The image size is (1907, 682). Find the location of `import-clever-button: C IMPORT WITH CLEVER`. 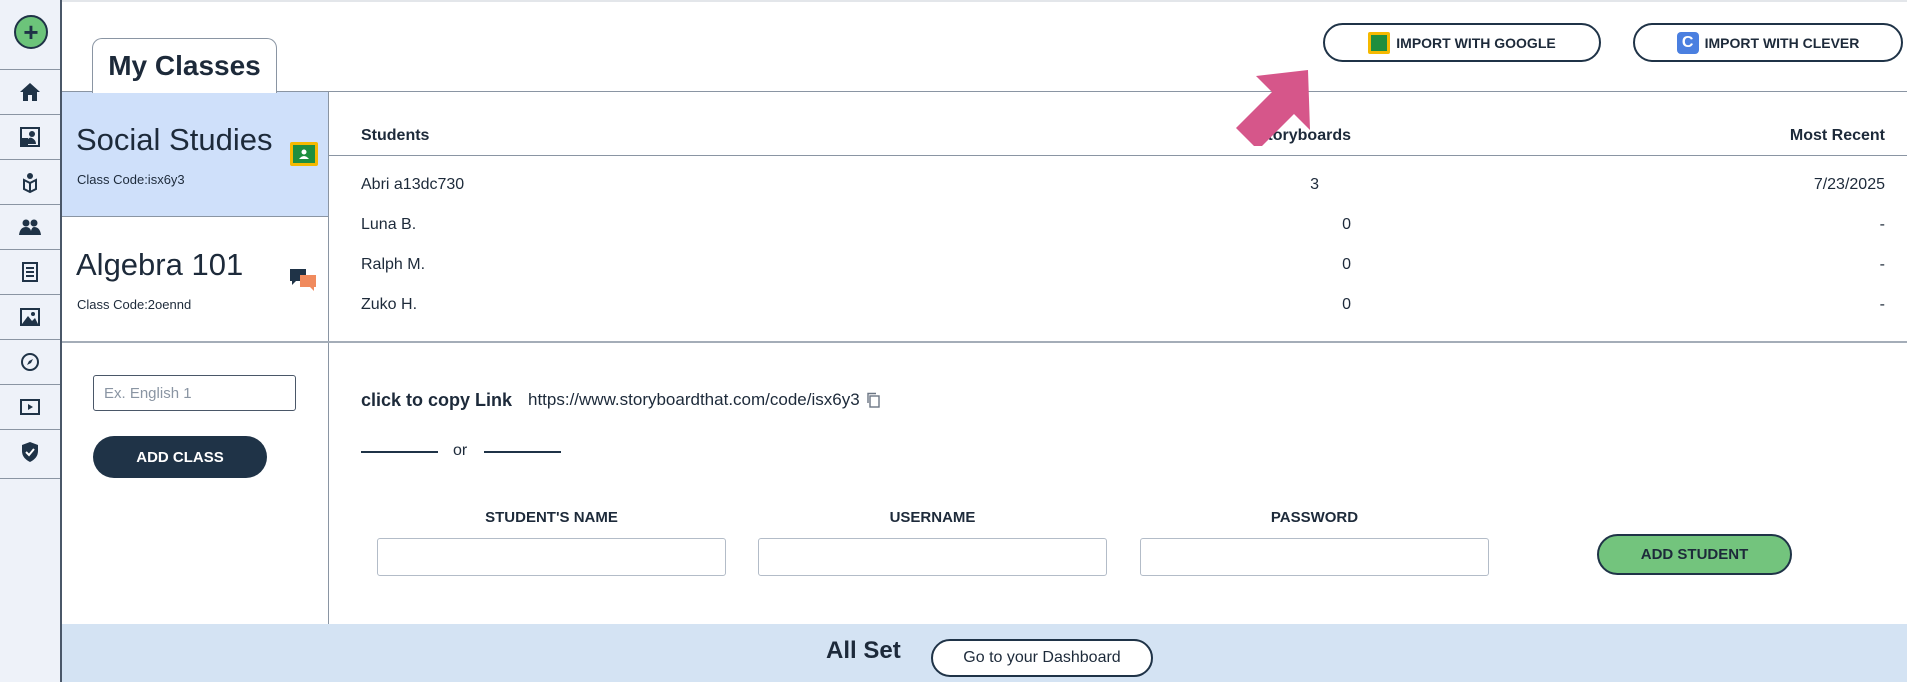

import-clever-button: C IMPORT WITH CLEVER is located at coordinates (1768, 42).